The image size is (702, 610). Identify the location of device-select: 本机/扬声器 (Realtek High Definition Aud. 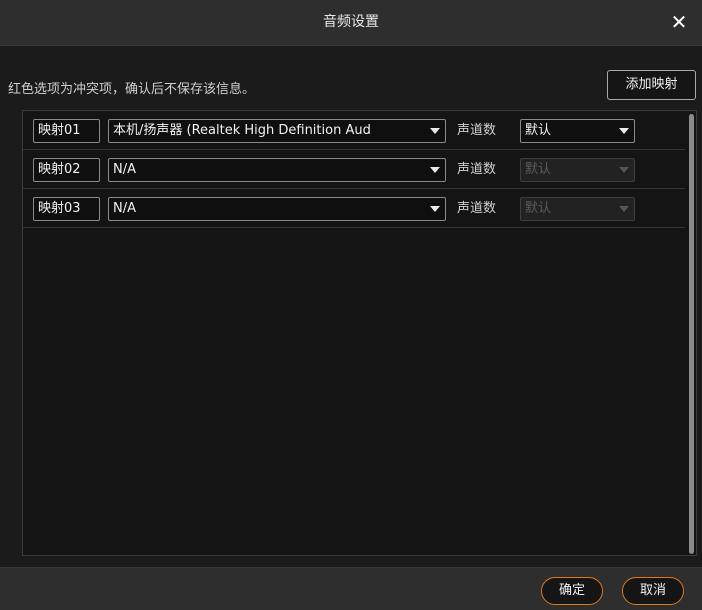
(277, 131).